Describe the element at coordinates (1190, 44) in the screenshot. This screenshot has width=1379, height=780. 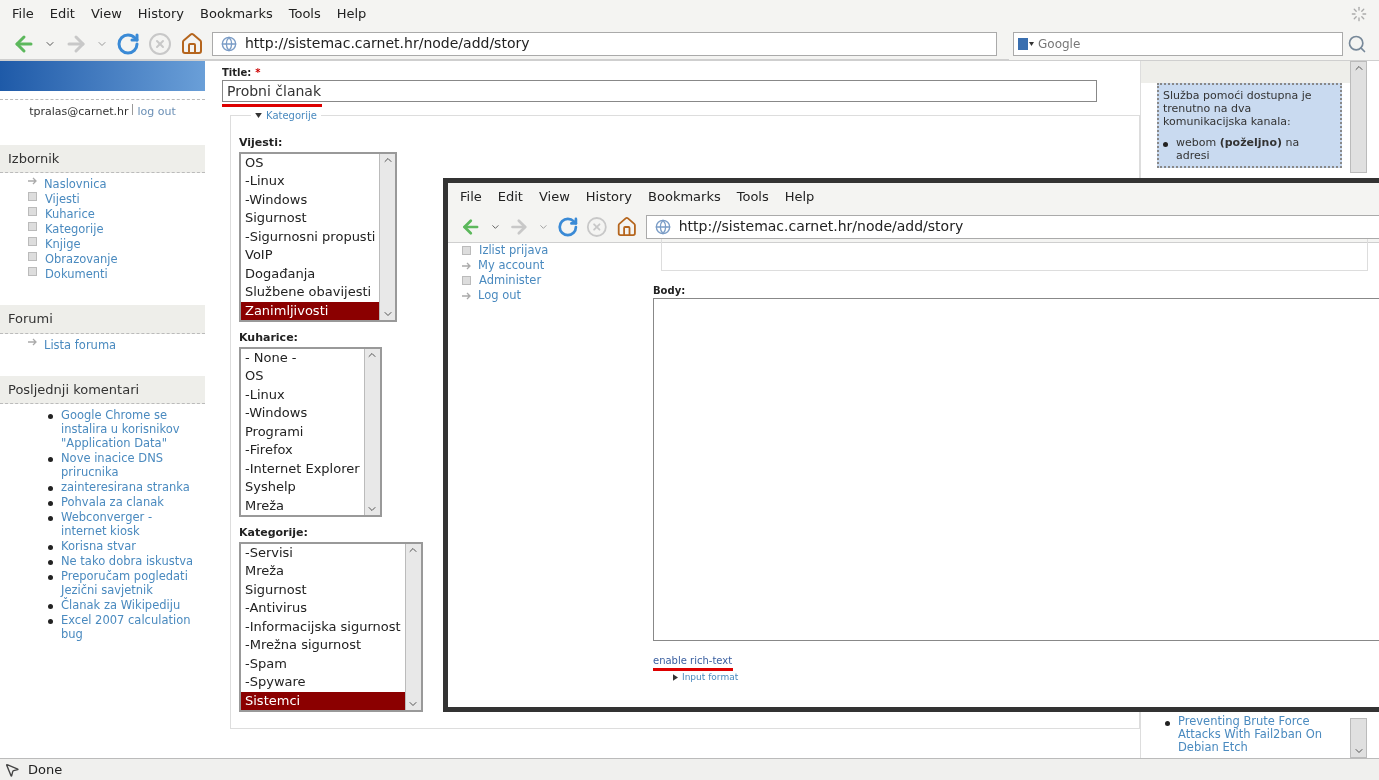
I see `search-input: Google` at that location.